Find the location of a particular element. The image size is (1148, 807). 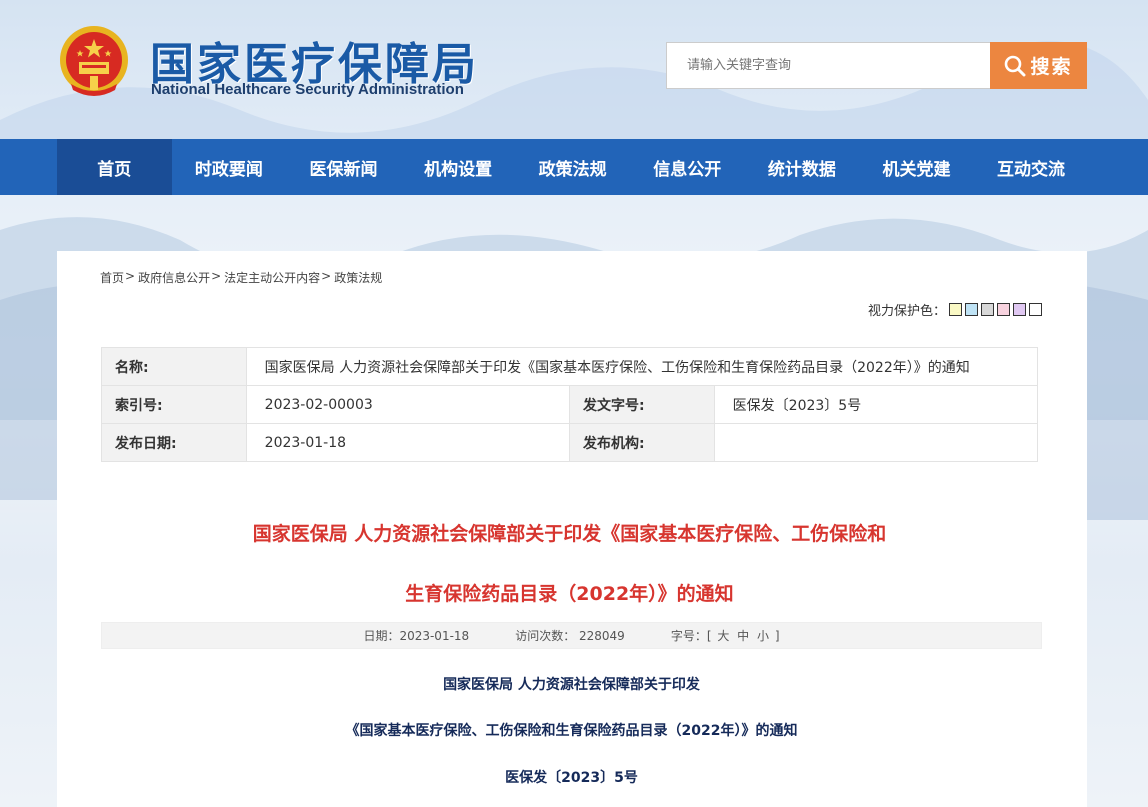

search-icon is located at coordinates (1015, 65).